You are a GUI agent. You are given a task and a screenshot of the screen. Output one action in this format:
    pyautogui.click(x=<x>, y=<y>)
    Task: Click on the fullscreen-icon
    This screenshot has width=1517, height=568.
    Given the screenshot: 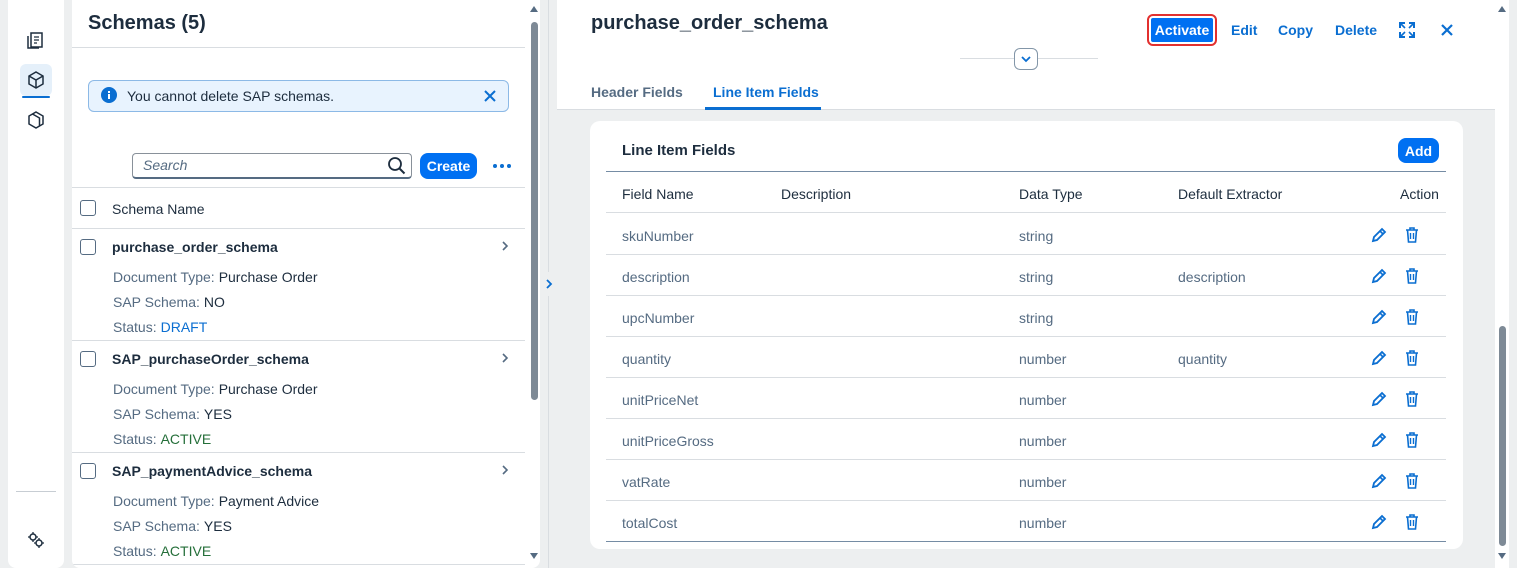 What is the action you would take?
    pyautogui.click(x=1407, y=30)
    